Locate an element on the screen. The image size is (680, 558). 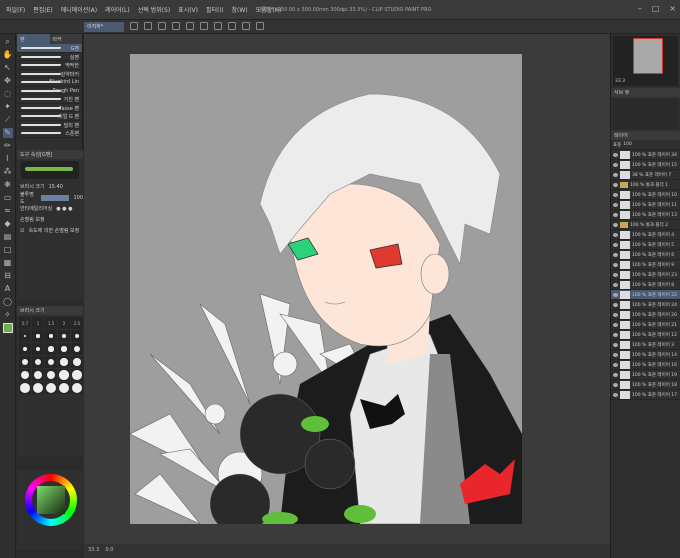
prop-value: 100 is located at coordinates (78, 198).